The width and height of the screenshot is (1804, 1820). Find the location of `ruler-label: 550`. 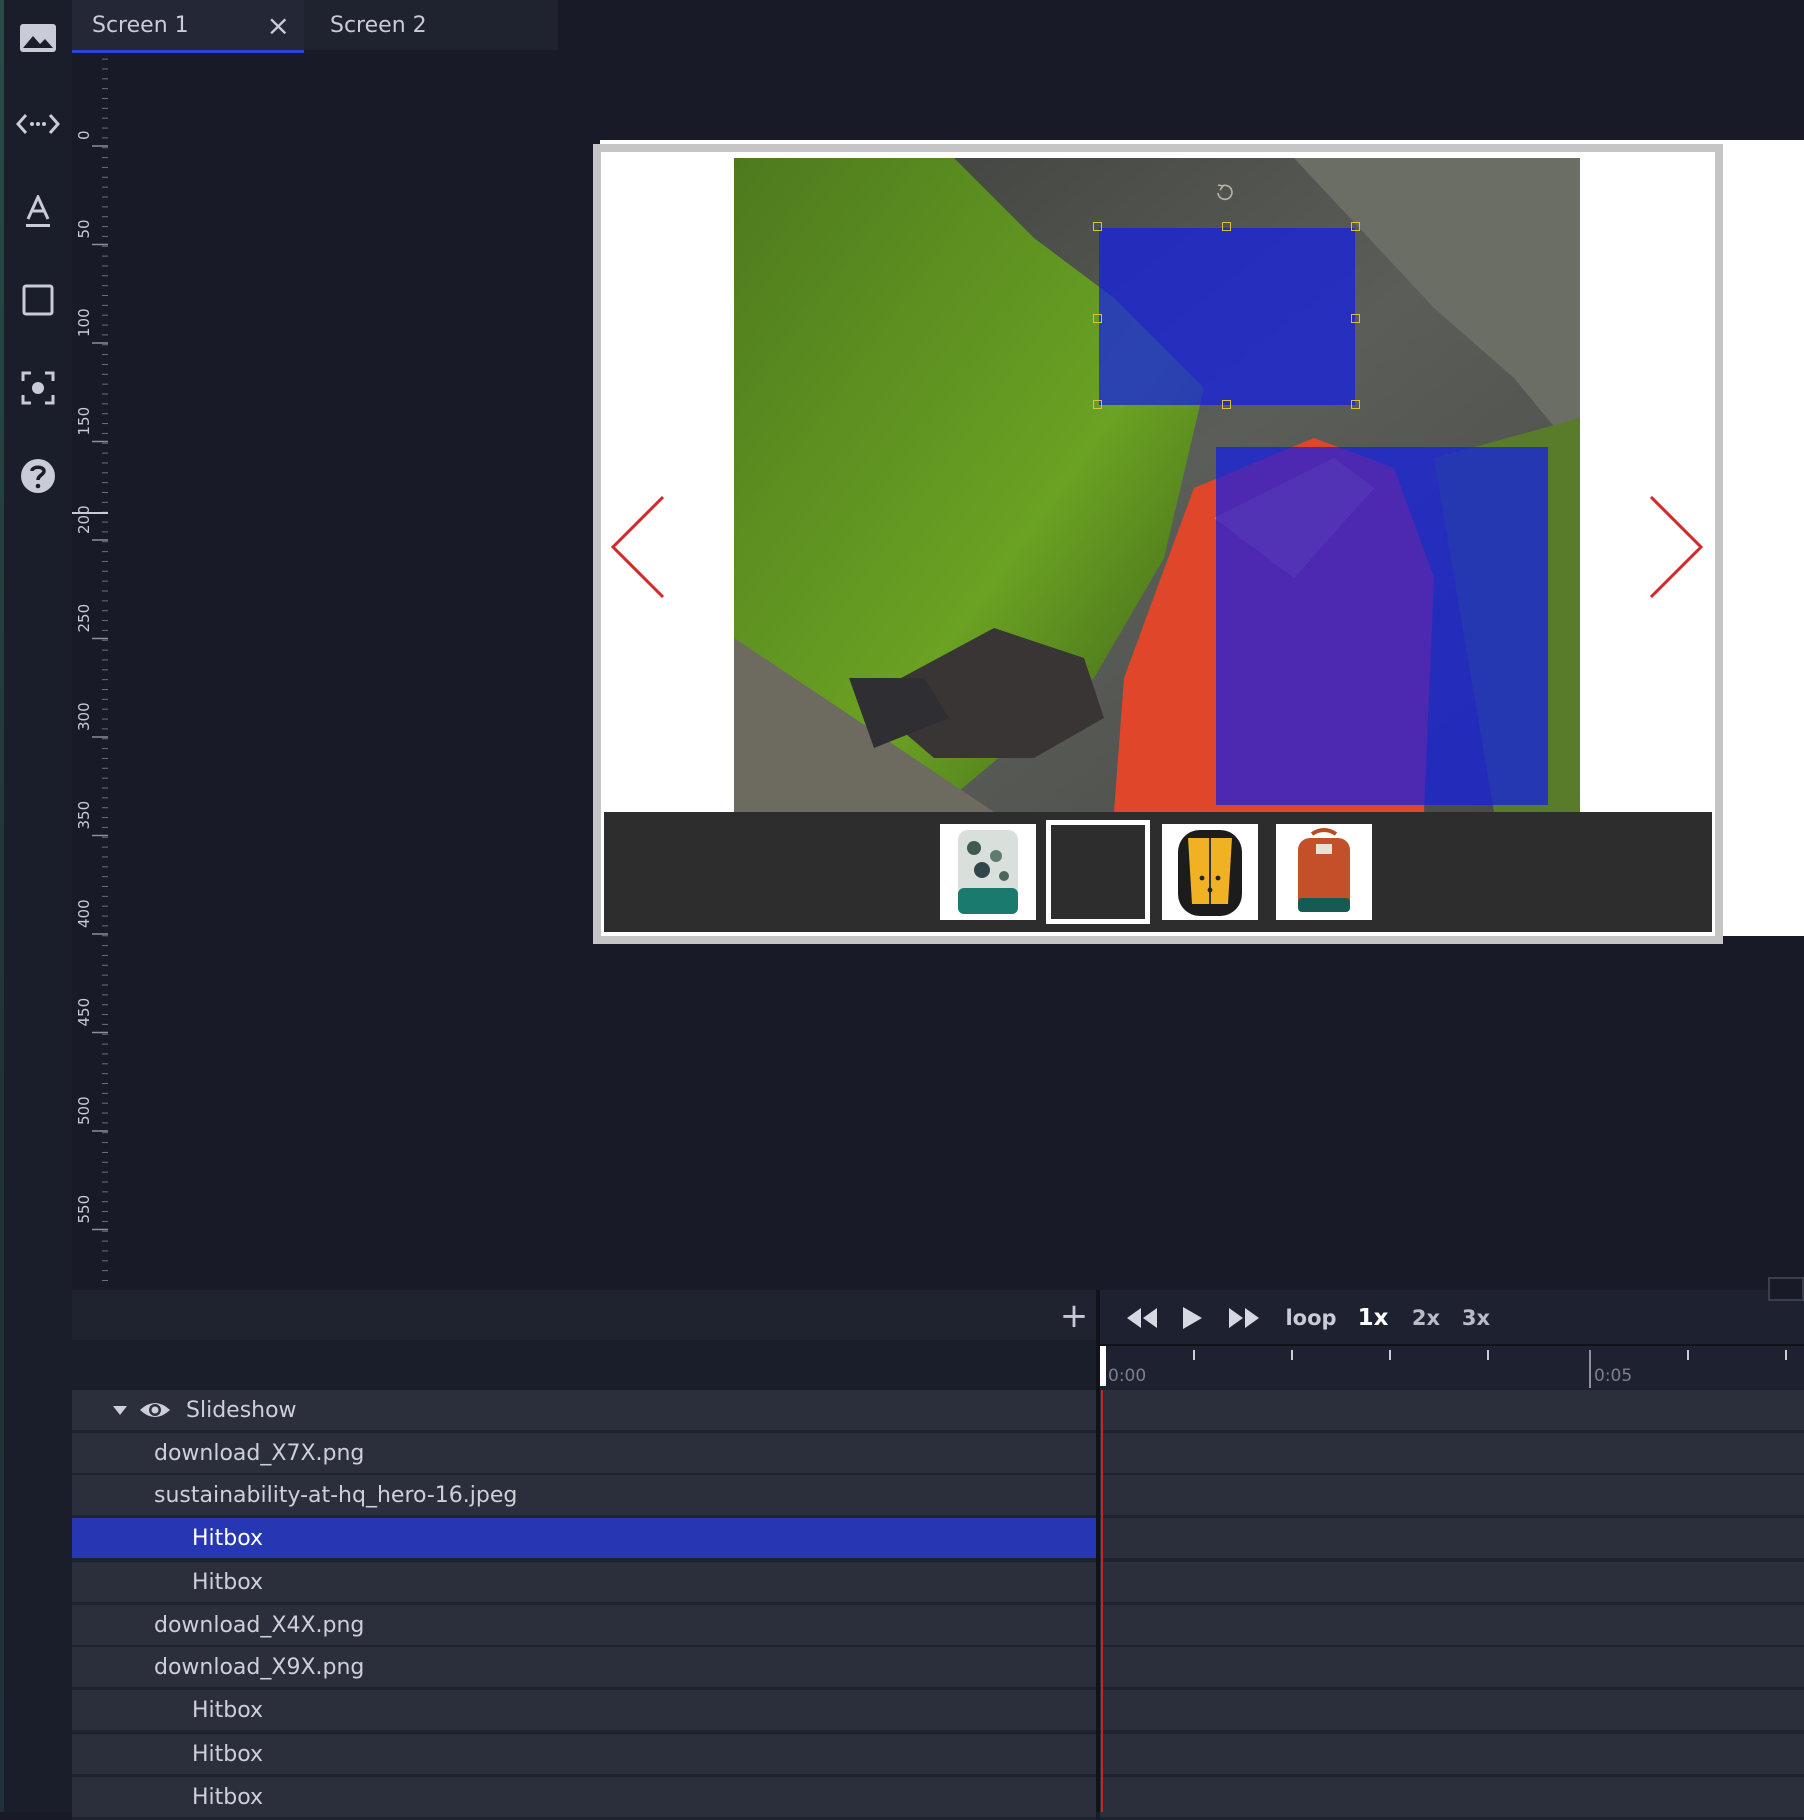

ruler-label: 550 is located at coordinates (84, 1209).